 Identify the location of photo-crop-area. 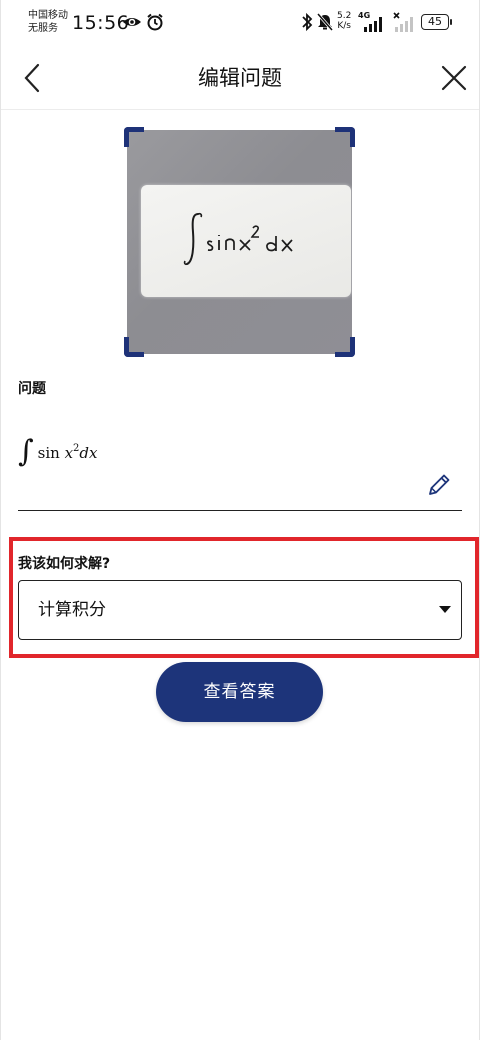
(239, 242).